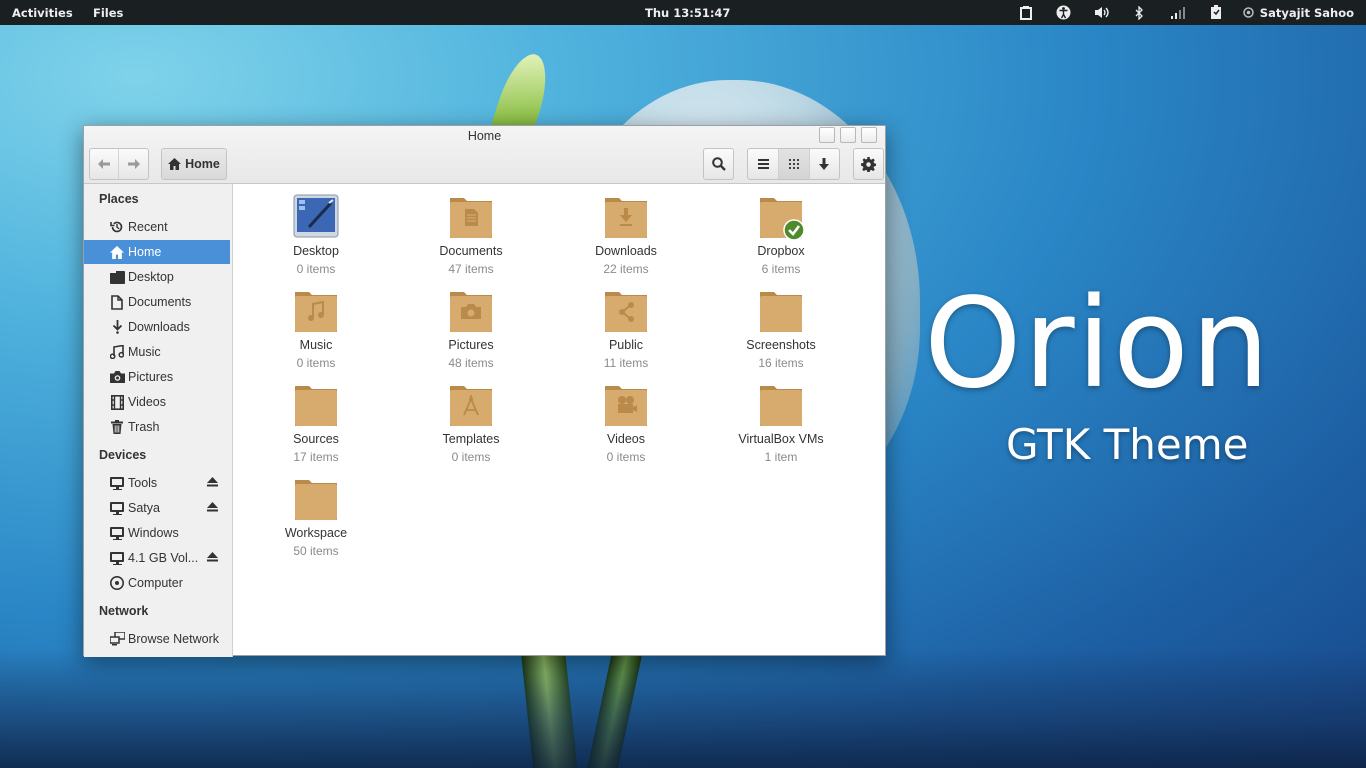 The height and width of the screenshot is (768, 1366). Describe the element at coordinates (471, 269) in the screenshot. I see `file-item-count: 47 items` at that location.